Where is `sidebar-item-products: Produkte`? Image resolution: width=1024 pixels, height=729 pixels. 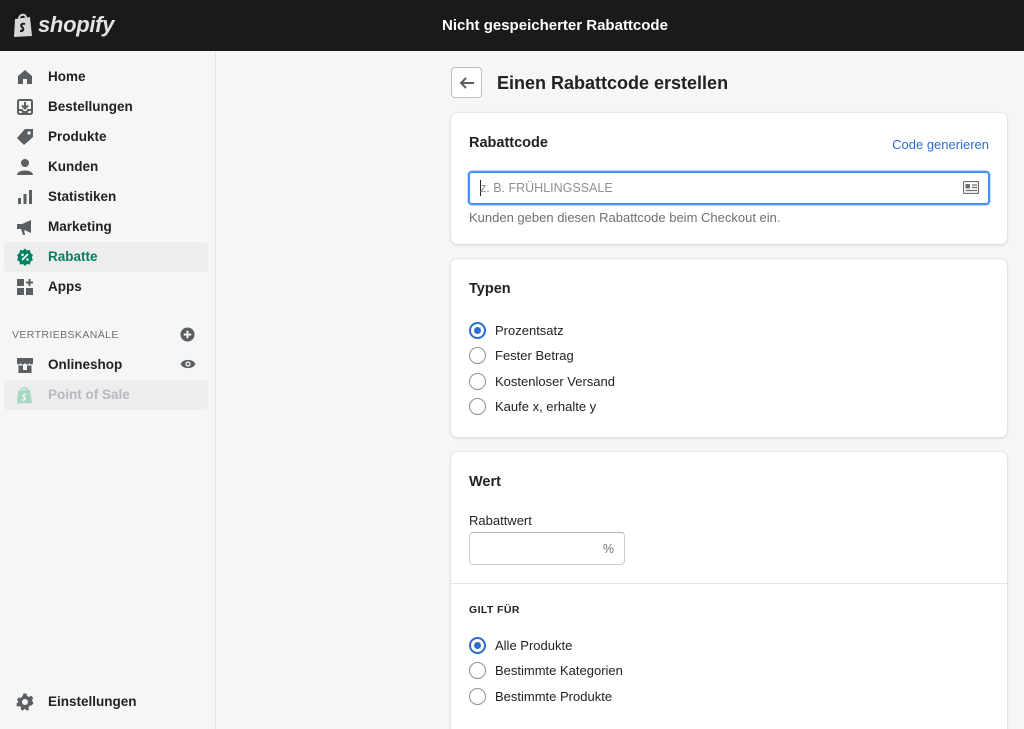
sidebar-item-products: Produkte is located at coordinates (106, 137).